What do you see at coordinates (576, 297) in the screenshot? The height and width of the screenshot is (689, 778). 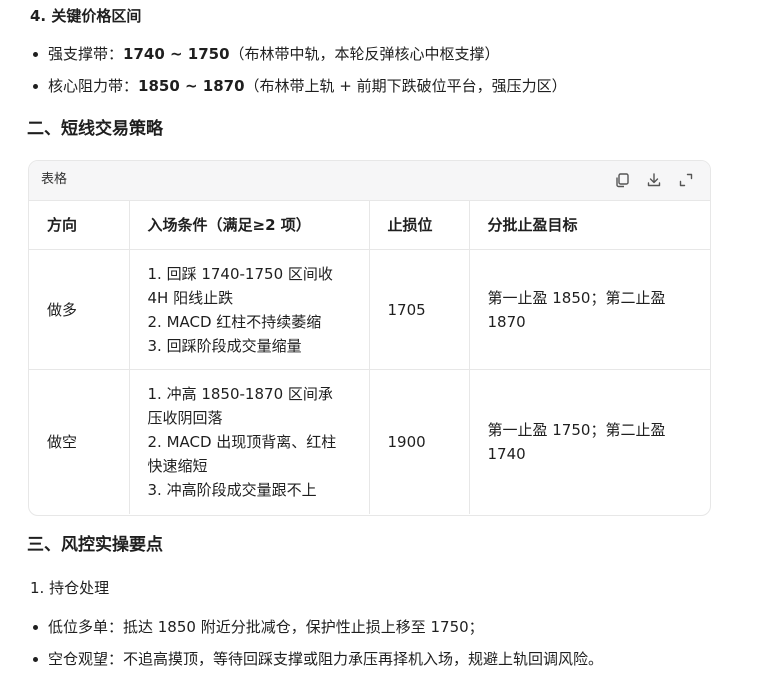 I see `target-line: 第一止盈 1850；第二止盈` at bounding box center [576, 297].